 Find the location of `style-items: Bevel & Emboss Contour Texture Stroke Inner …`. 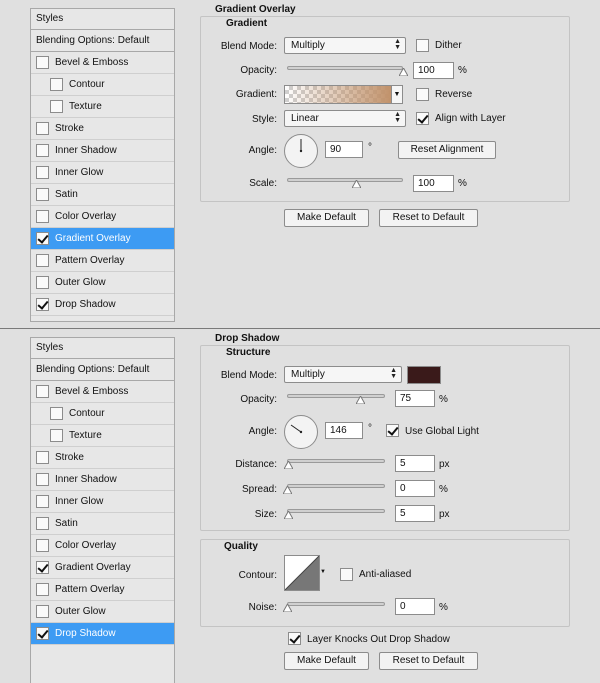

style-items: Bevel & Emboss Contour Texture Stroke Inner … is located at coordinates (102, 184).